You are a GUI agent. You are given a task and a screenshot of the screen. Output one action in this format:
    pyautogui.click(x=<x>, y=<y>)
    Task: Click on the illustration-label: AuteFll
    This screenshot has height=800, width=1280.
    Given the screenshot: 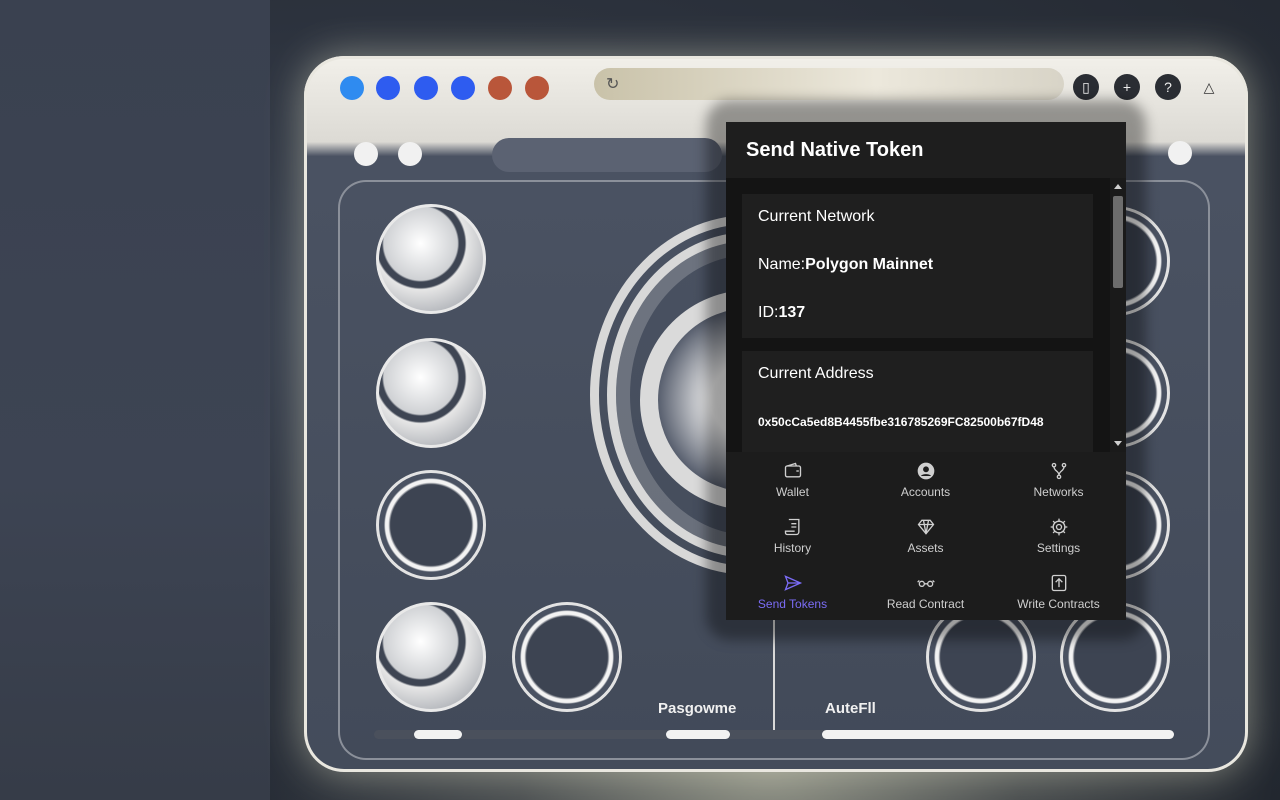 What is the action you would take?
    pyautogui.click(x=850, y=708)
    